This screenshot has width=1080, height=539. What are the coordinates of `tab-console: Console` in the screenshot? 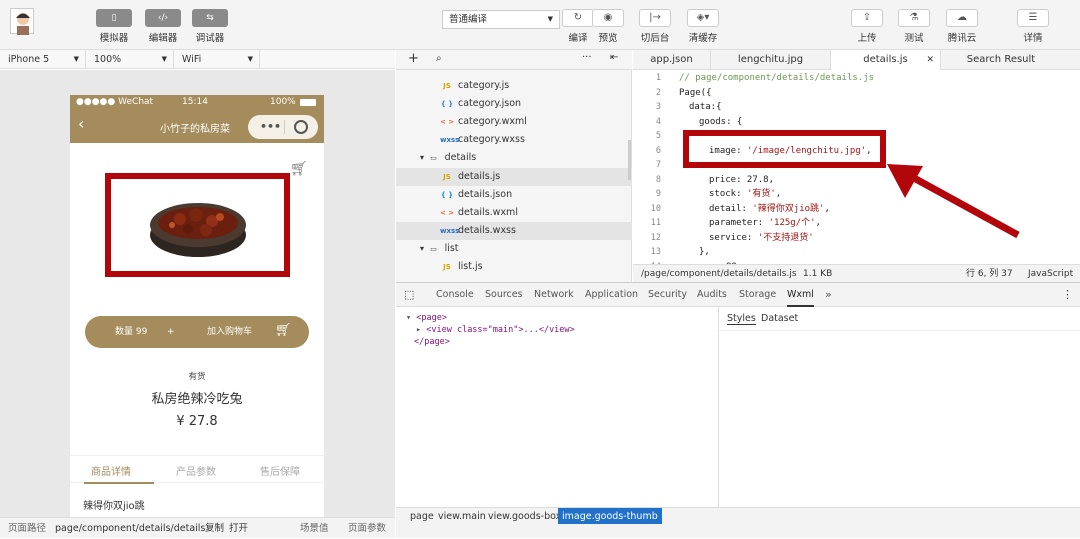 It's located at (455, 295).